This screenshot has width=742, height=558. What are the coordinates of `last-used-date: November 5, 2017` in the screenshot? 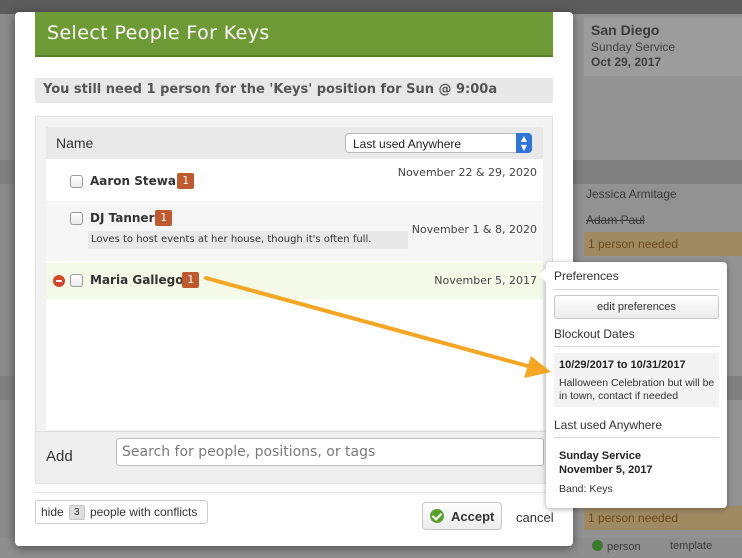 It's located at (606, 470).